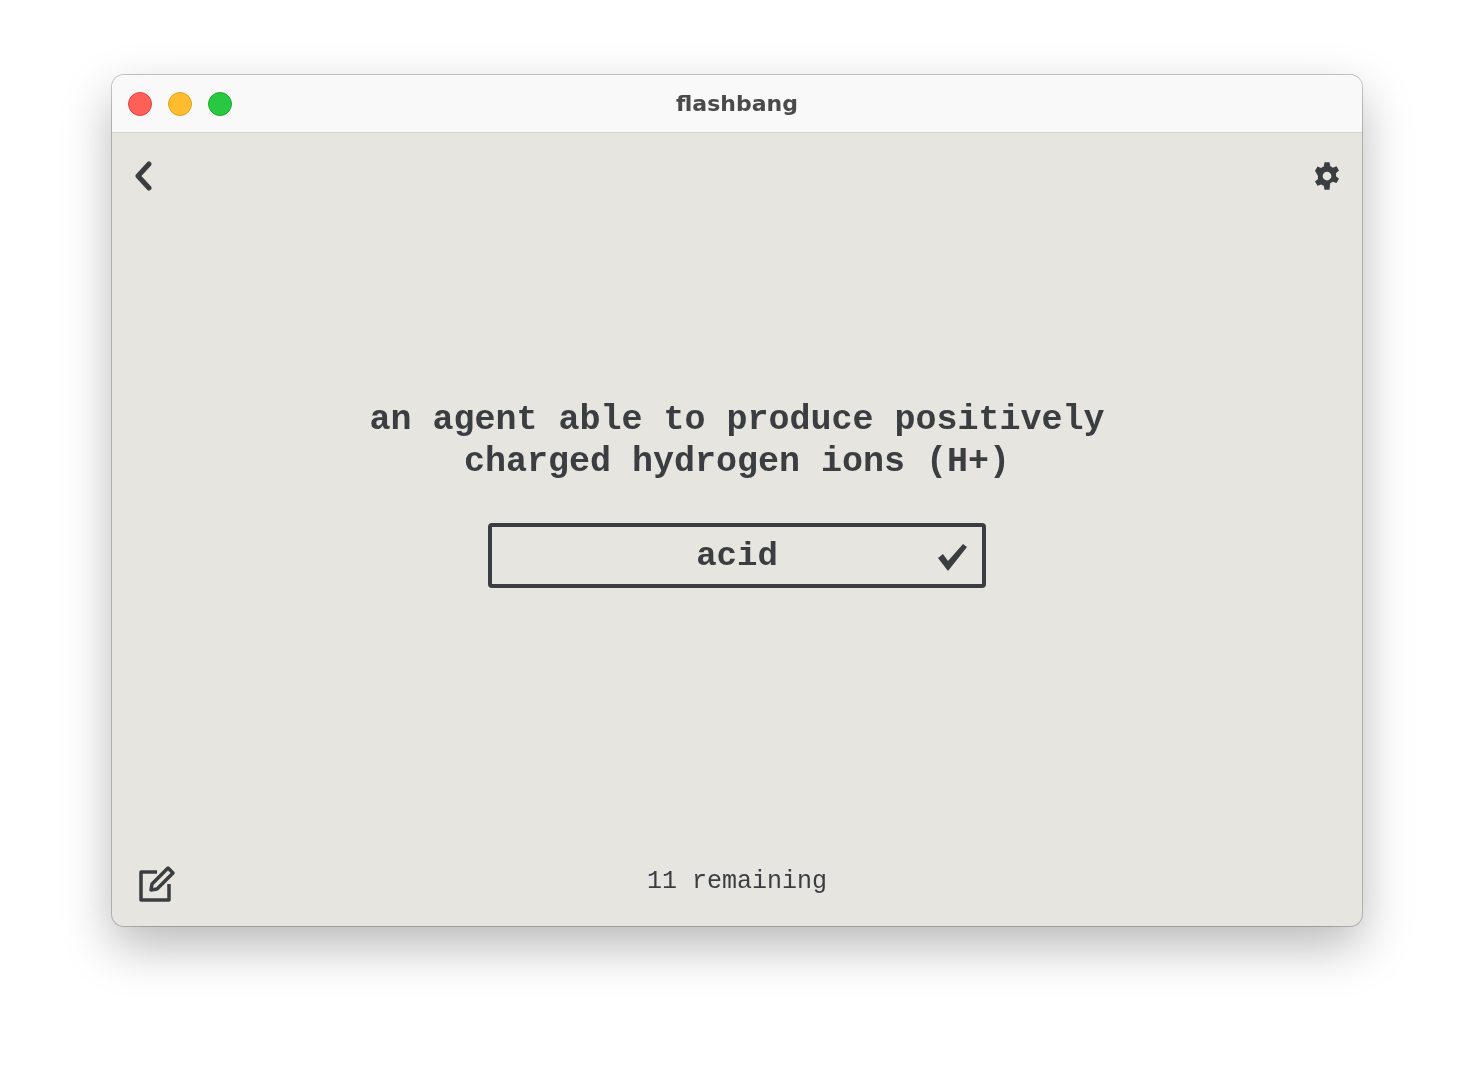 Image resolution: width=1474 pixels, height=1074 pixels. I want to click on back-icon, so click(144, 176).